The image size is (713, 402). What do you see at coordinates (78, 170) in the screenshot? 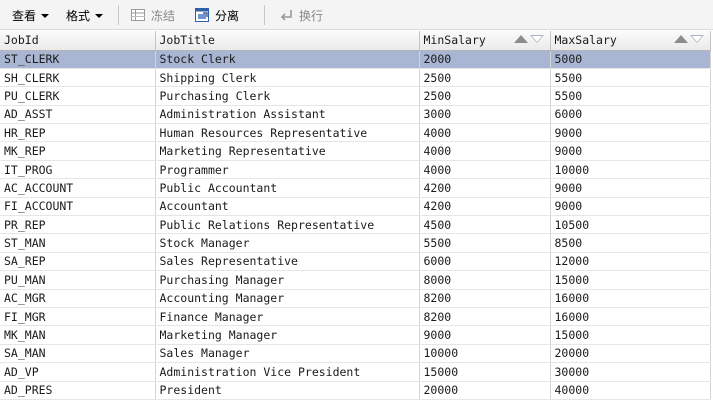
I see `cell-jobid: IT_PROG` at bounding box center [78, 170].